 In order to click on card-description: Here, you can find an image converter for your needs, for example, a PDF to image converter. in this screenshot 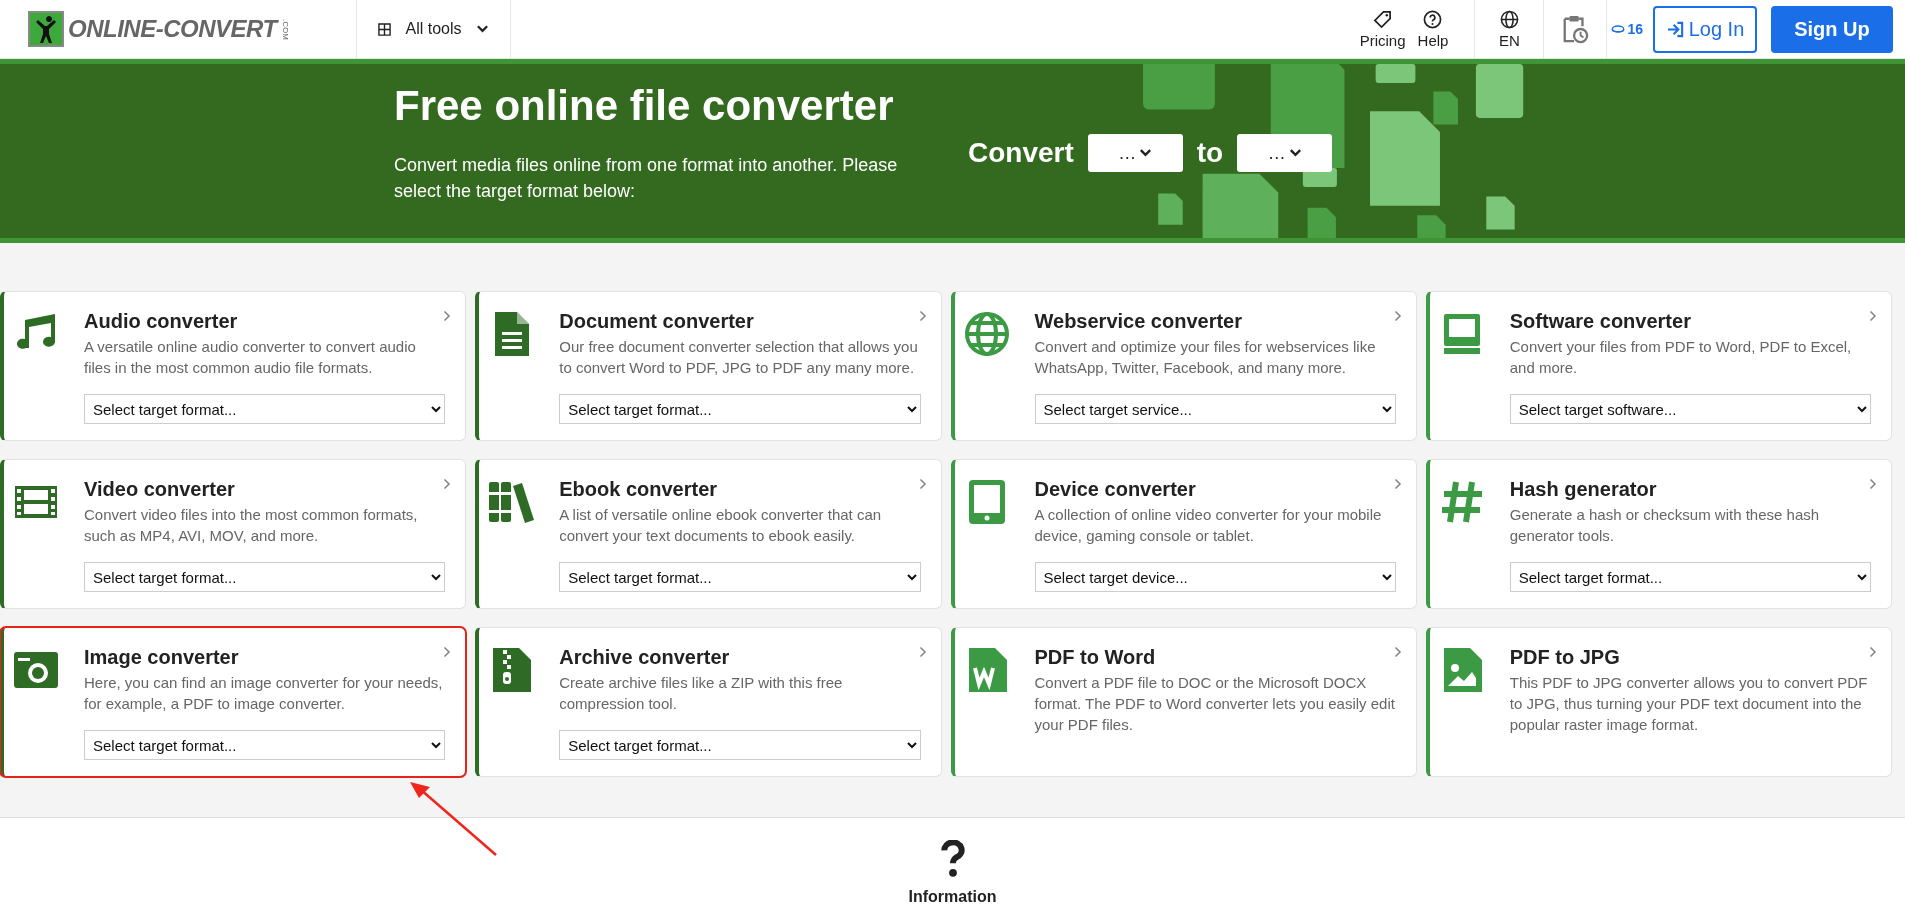, I will do `click(264, 693)`.